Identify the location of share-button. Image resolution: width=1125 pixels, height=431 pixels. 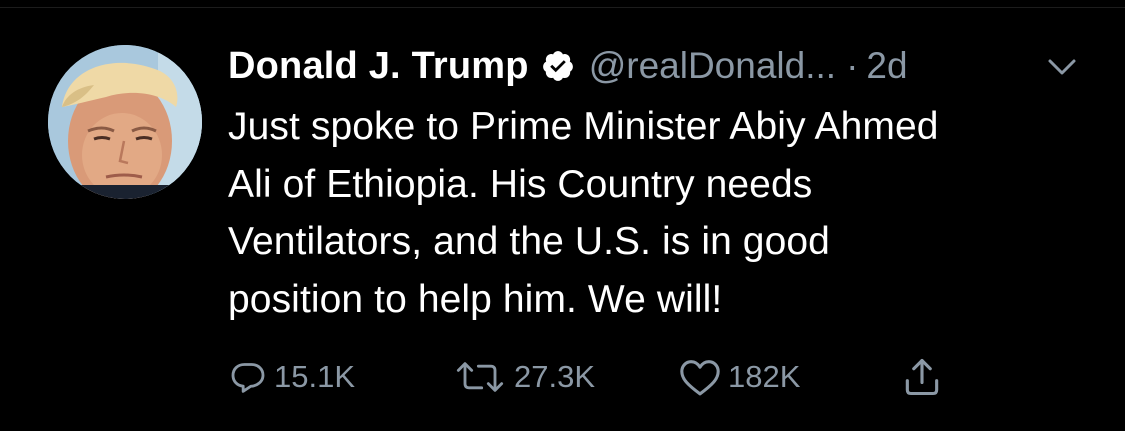
(922, 377).